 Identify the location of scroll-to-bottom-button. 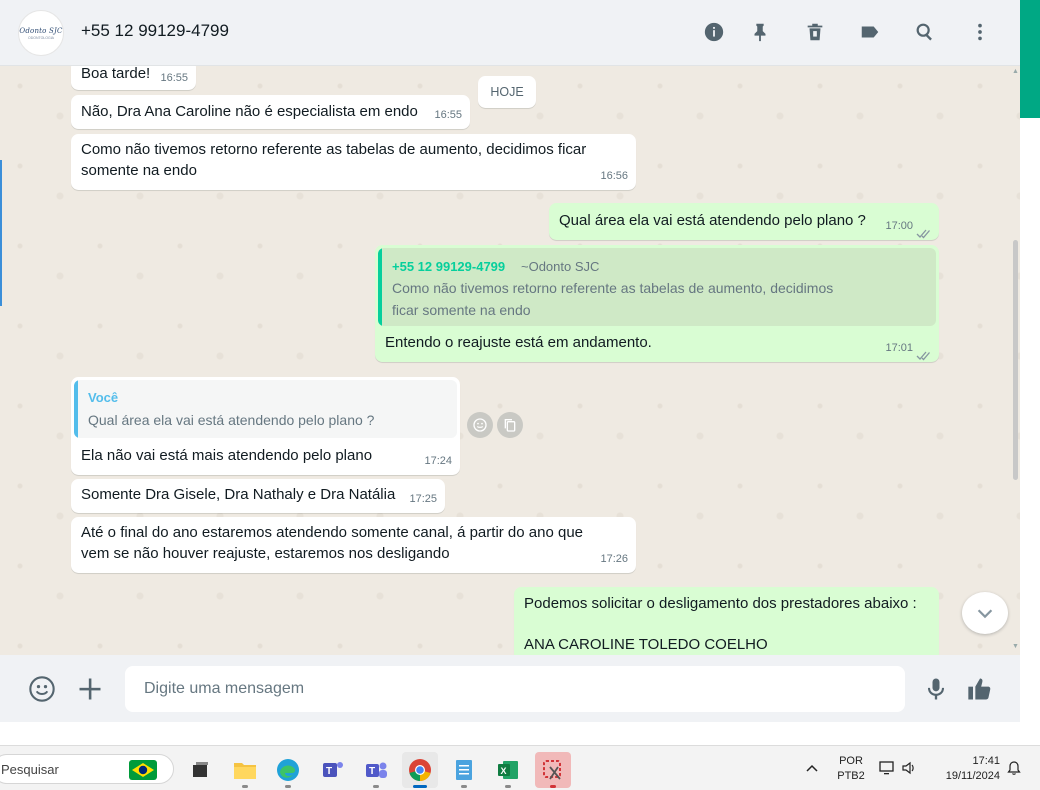
(985, 613).